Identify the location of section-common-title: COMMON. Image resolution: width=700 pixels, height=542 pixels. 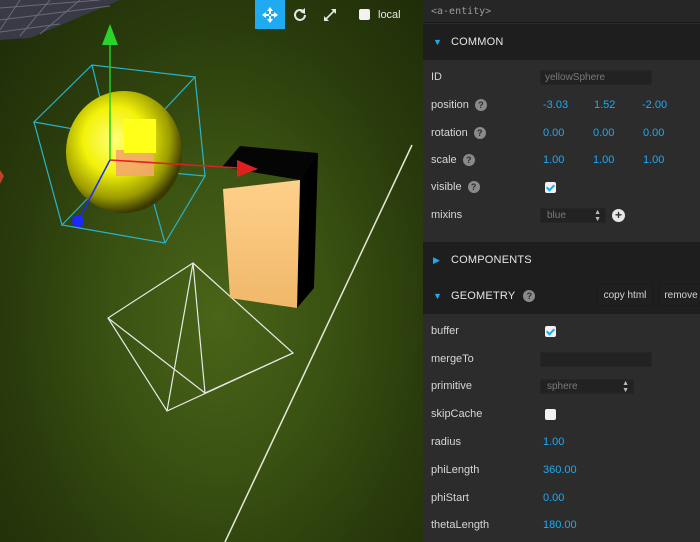
(477, 42).